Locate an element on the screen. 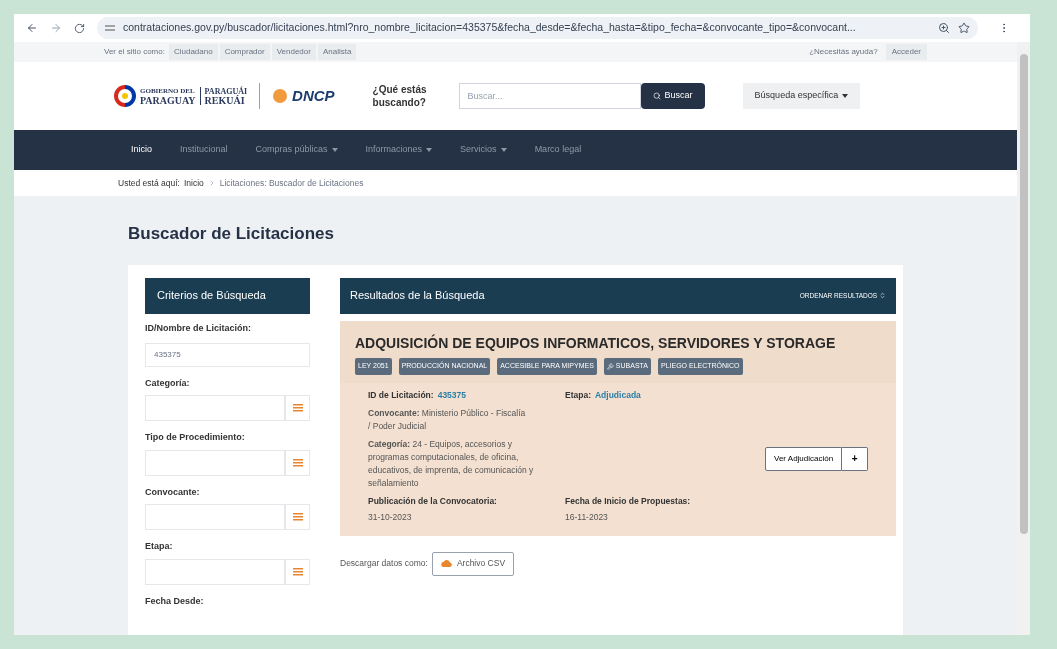 The width and height of the screenshot is (1057, 649). logo-text: REKUÁI is located at coordinates (224, 100).